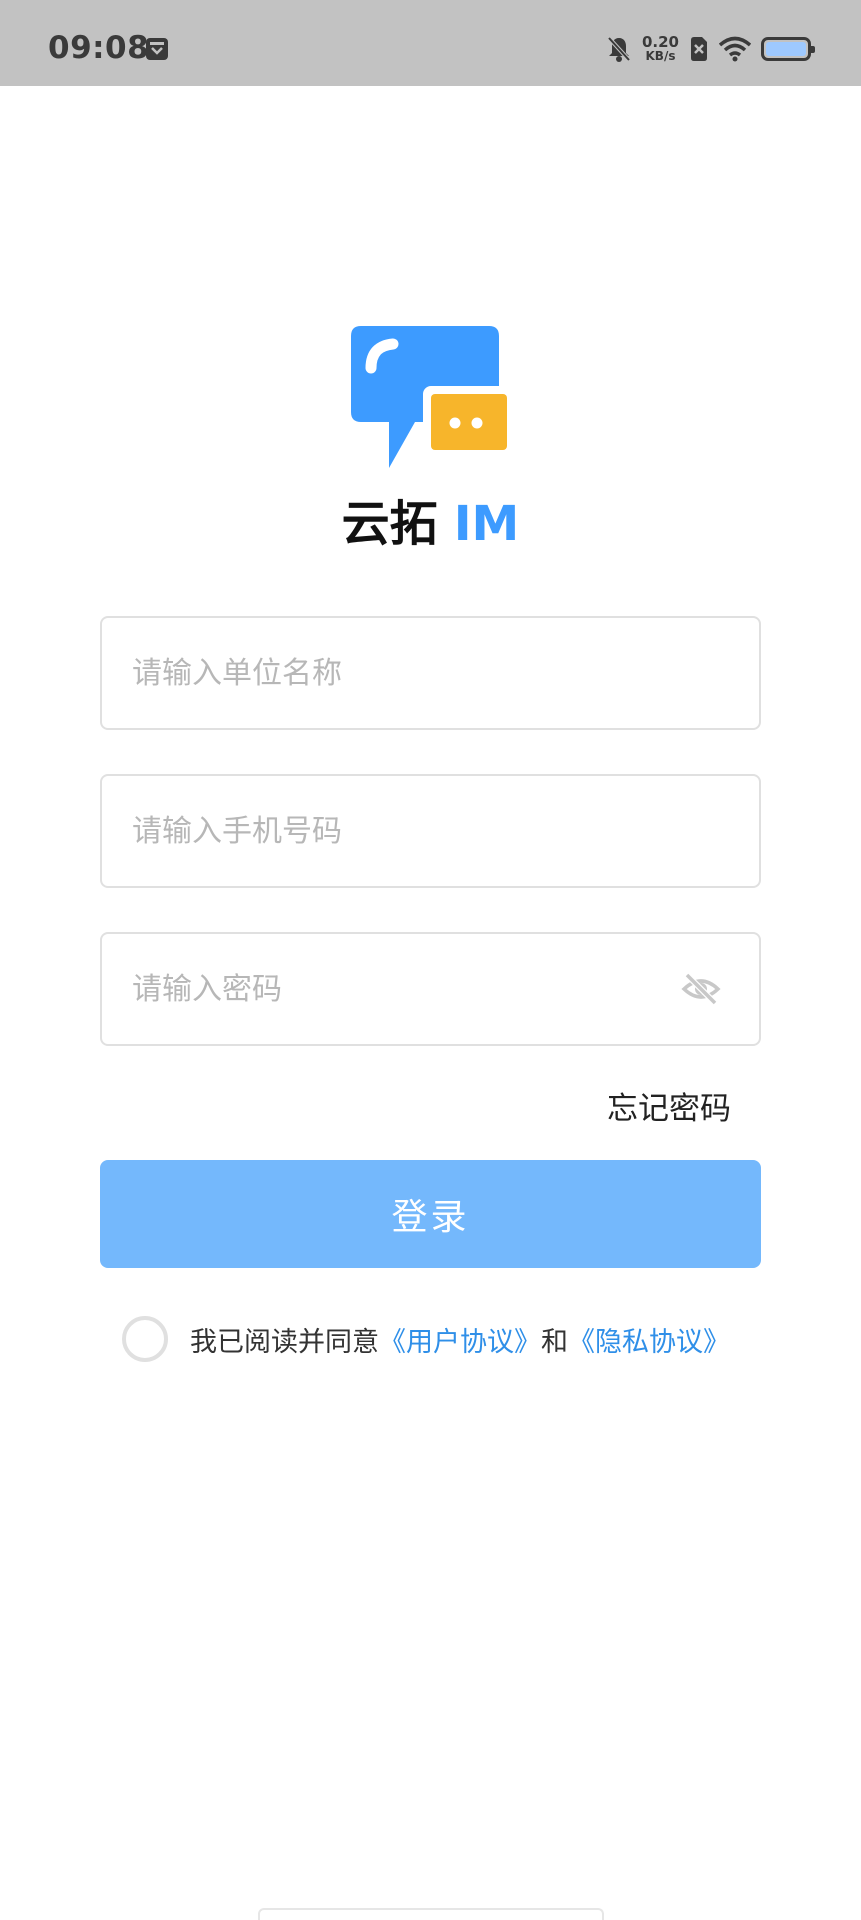 This screenshot has width=861, height=1920. Describe the element at coordinates (669, 1105) in the screenshot. I see `forgot-password-link: 忘记密码` at that location.